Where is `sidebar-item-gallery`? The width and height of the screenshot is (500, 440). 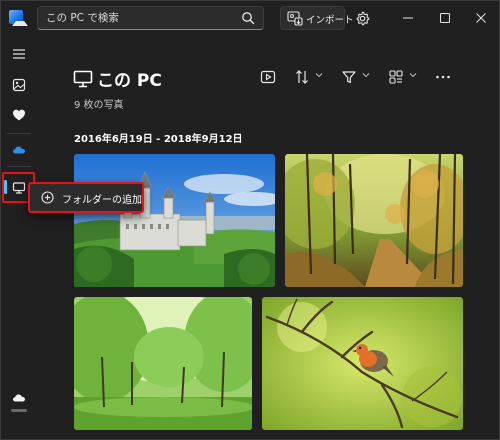 sidebar-item-gallery is located at coordinates (19, 85).